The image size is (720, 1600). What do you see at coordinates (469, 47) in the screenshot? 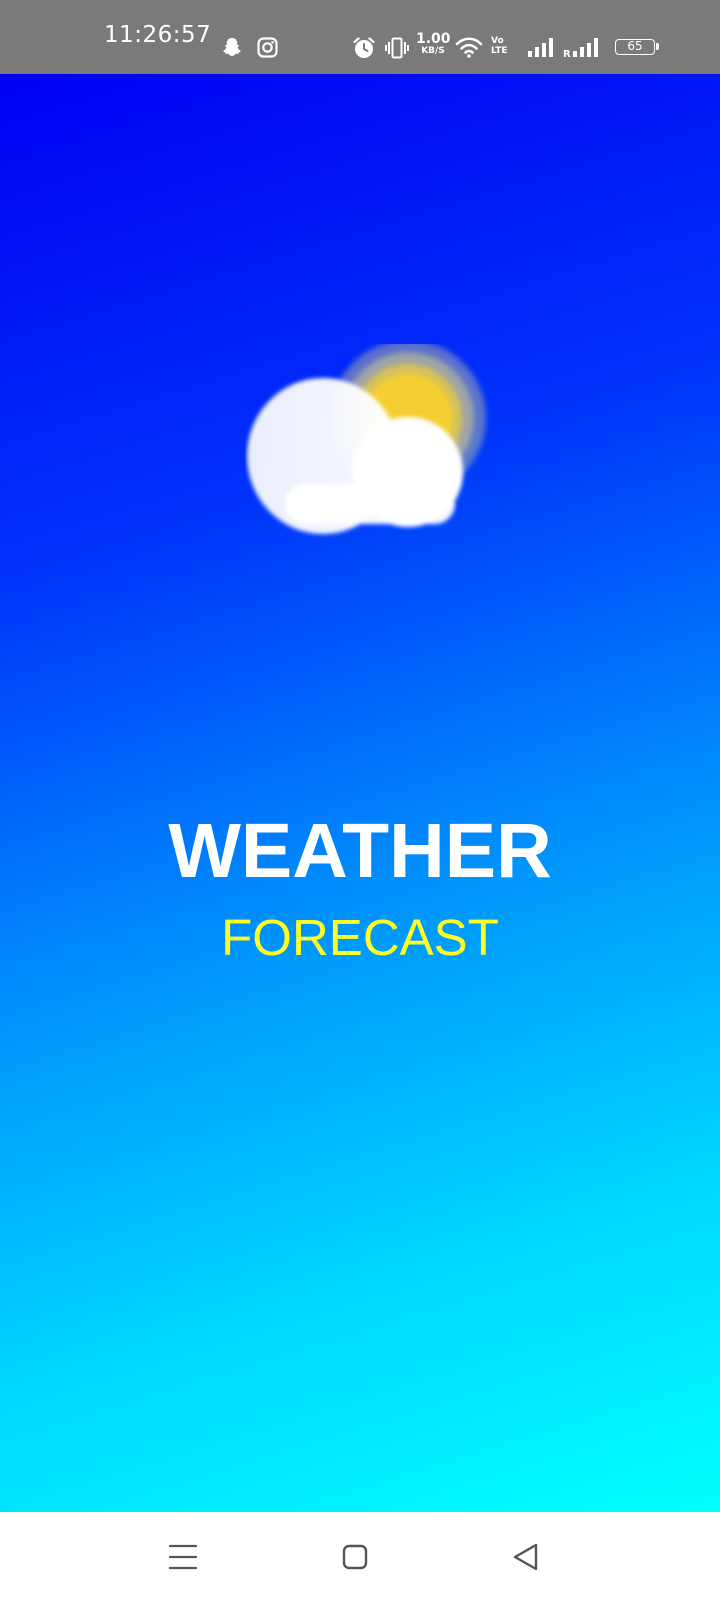
I see `wifi-icon` at bounding box center [469, 47].